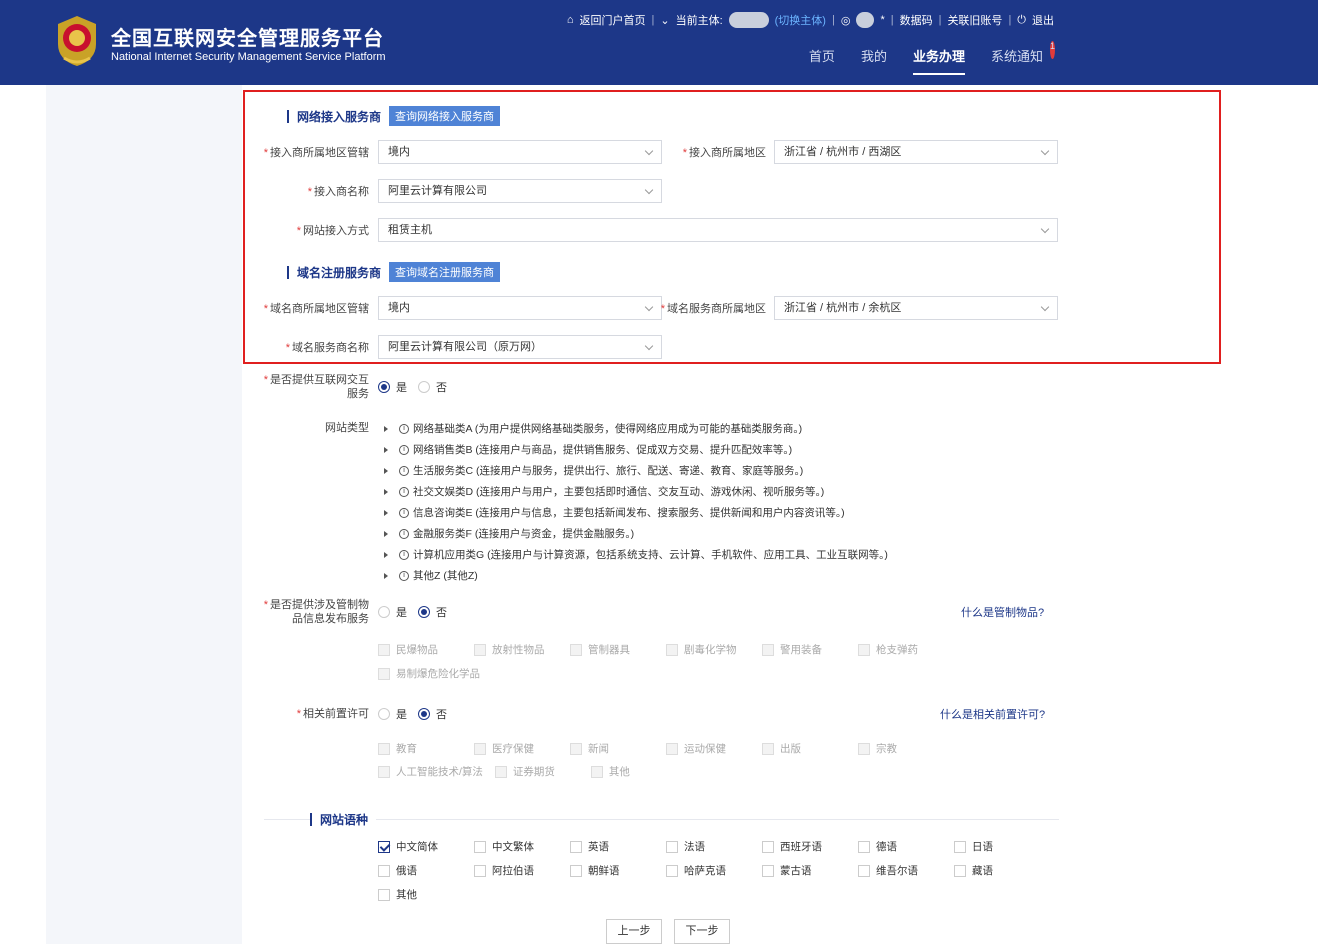 This screenshot has height=944, width=1318. I want to click on access-method-select: 租赁主机, so click(718, 230).